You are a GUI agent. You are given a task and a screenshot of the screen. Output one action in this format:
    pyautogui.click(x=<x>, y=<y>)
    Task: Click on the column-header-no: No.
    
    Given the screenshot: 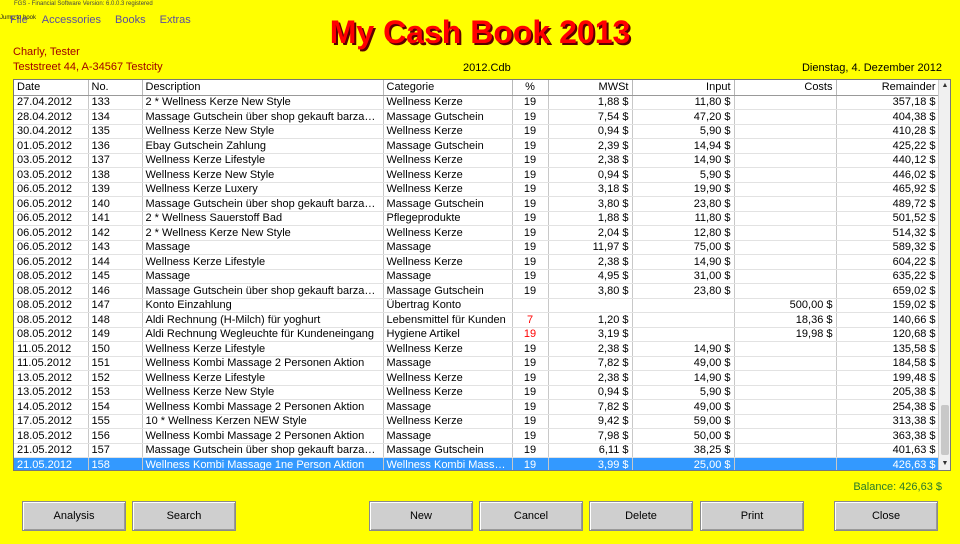 What is the action you would take?
    pyautogui.click(x=115, y=88)
    